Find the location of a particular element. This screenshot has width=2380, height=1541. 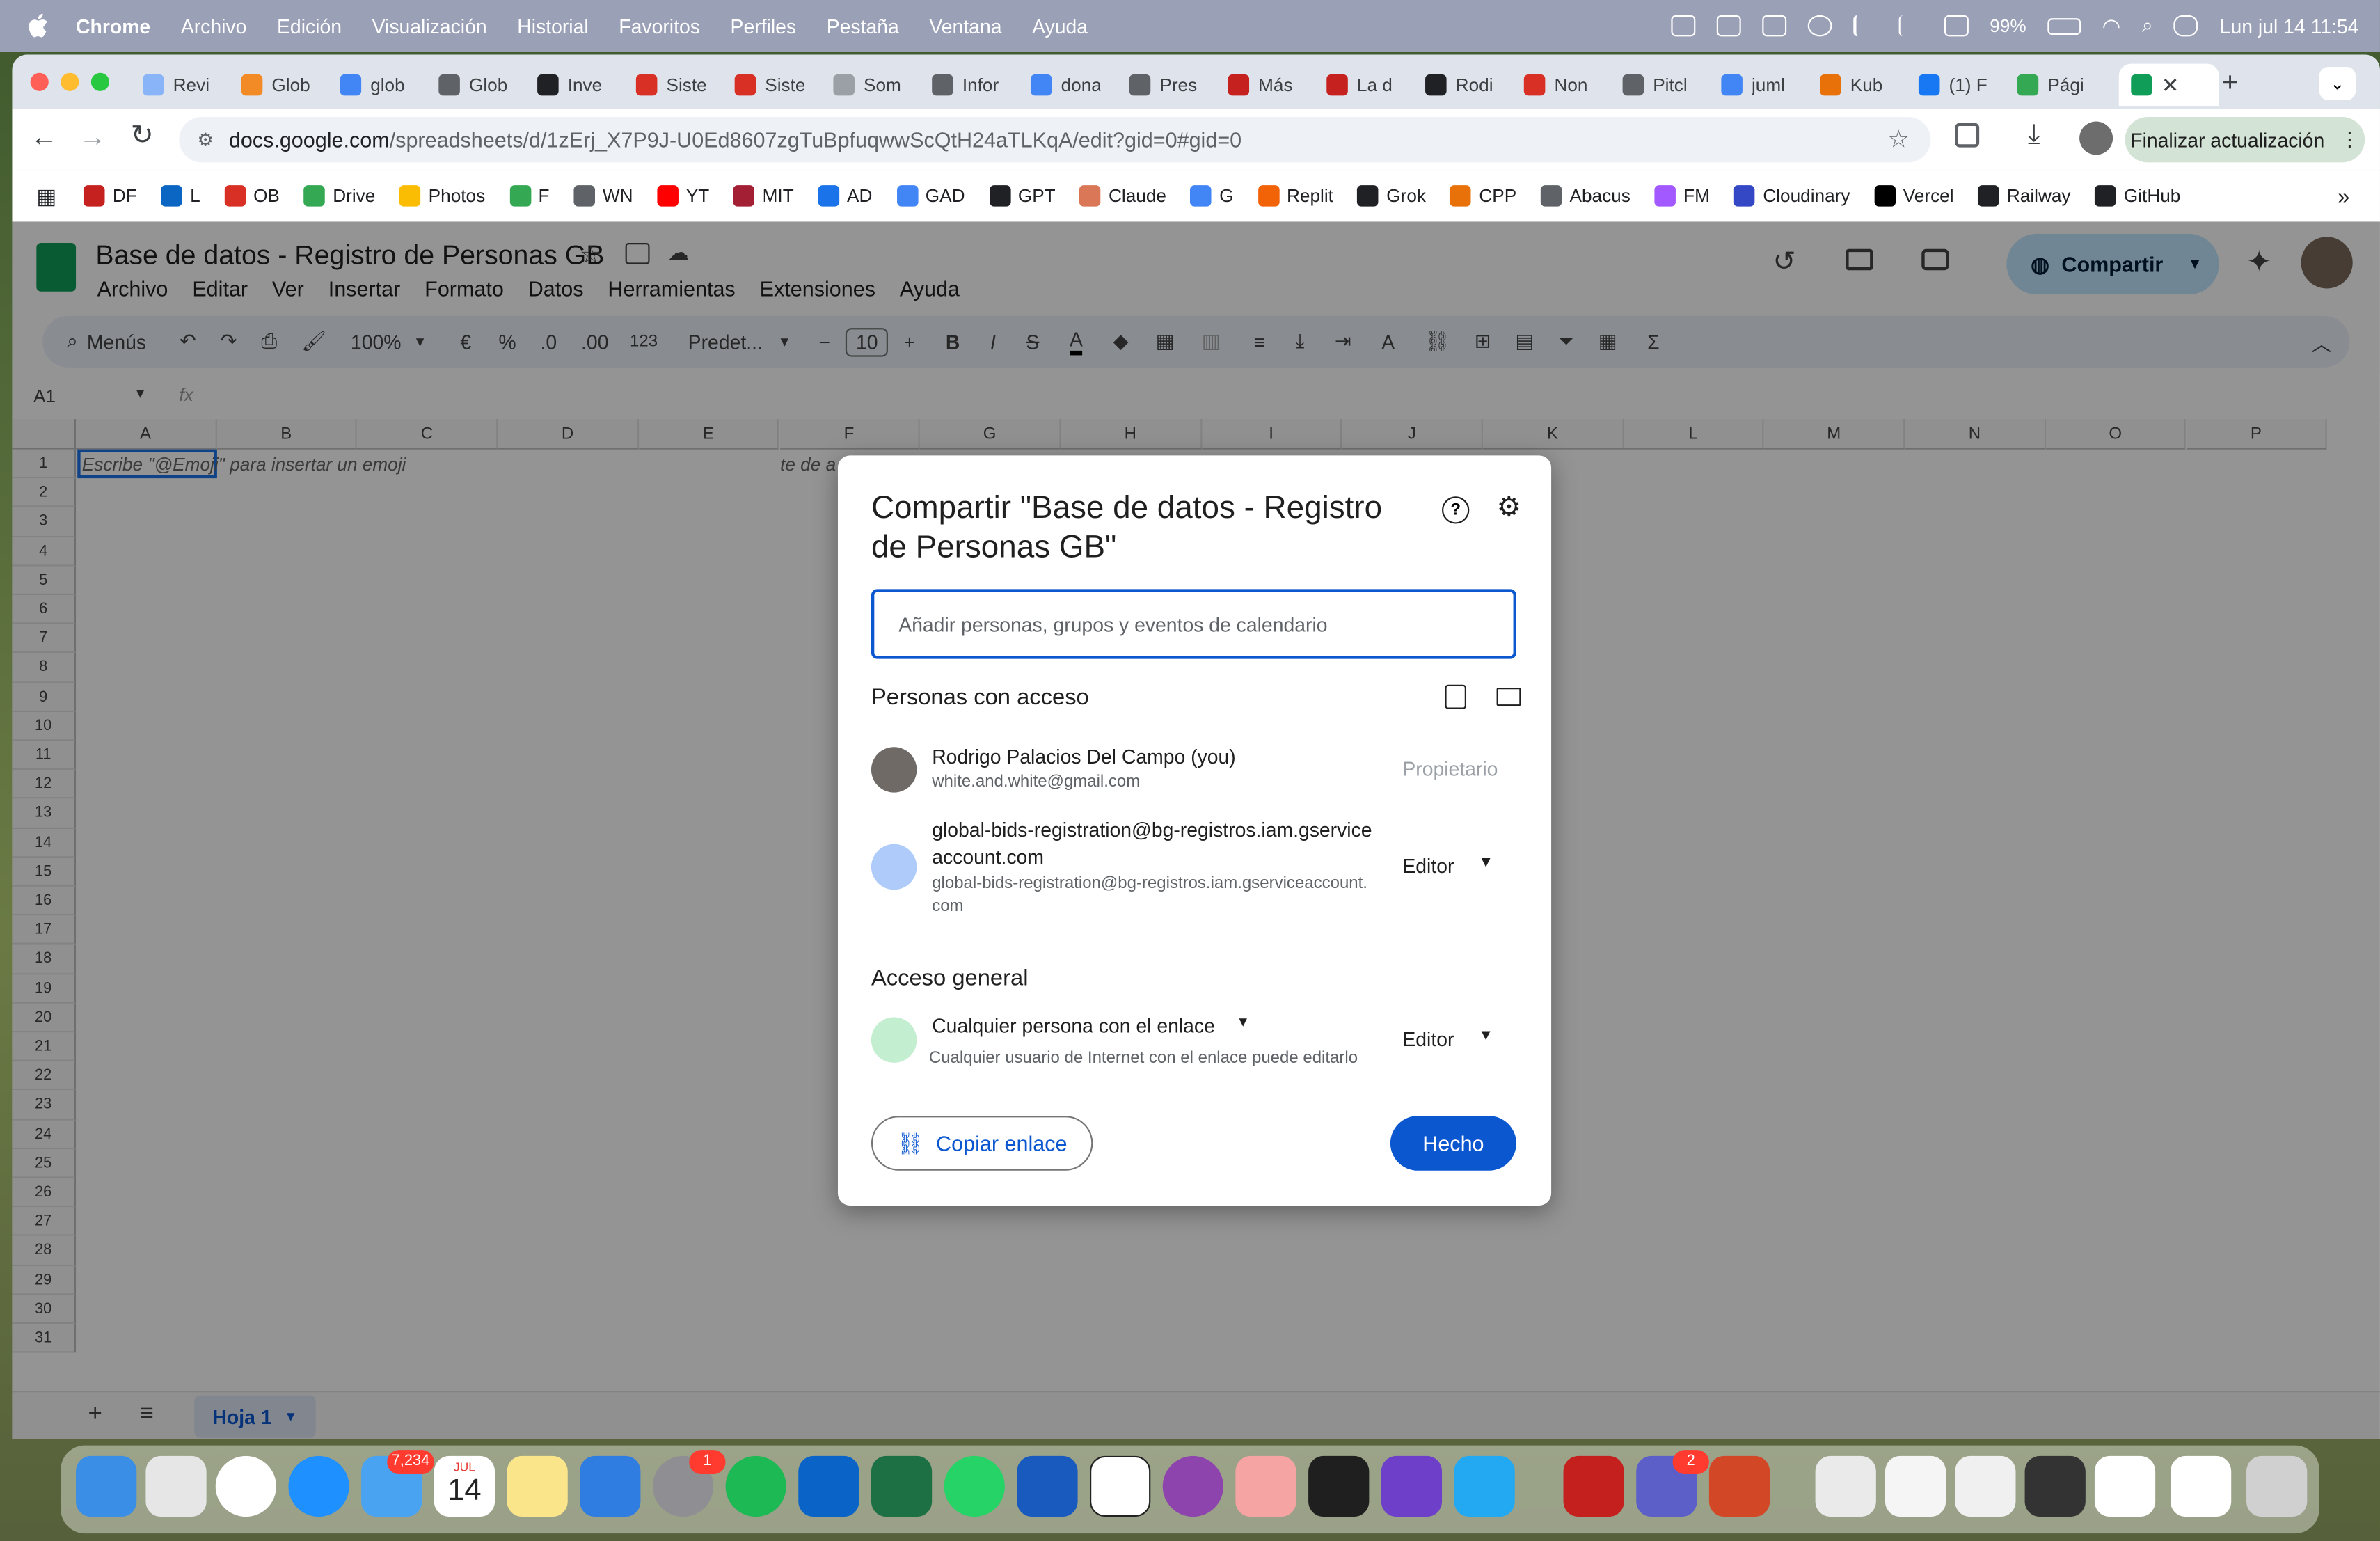

browser-tab: Pres is located at coordinates (1164, 85).